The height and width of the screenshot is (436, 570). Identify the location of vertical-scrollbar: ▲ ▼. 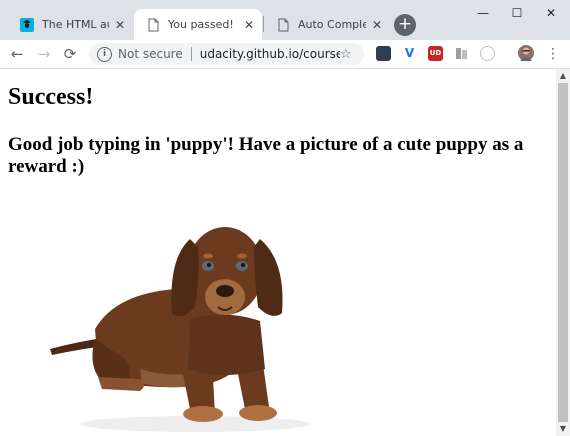
(563, 252).